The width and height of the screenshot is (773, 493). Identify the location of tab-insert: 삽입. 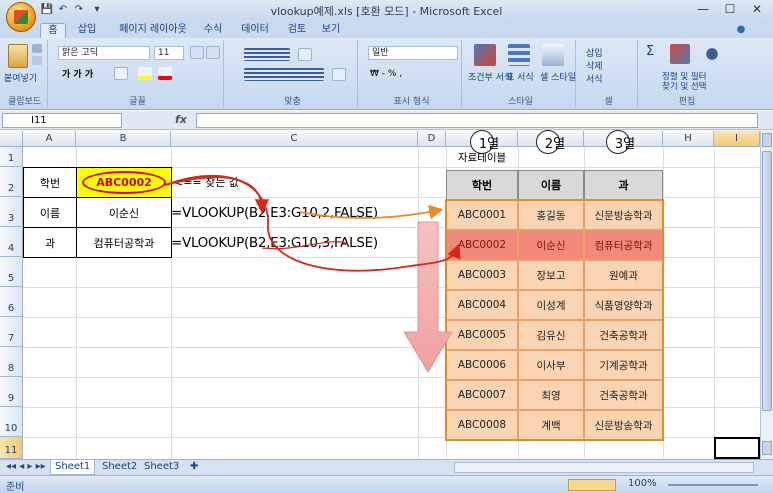
(87, 30).